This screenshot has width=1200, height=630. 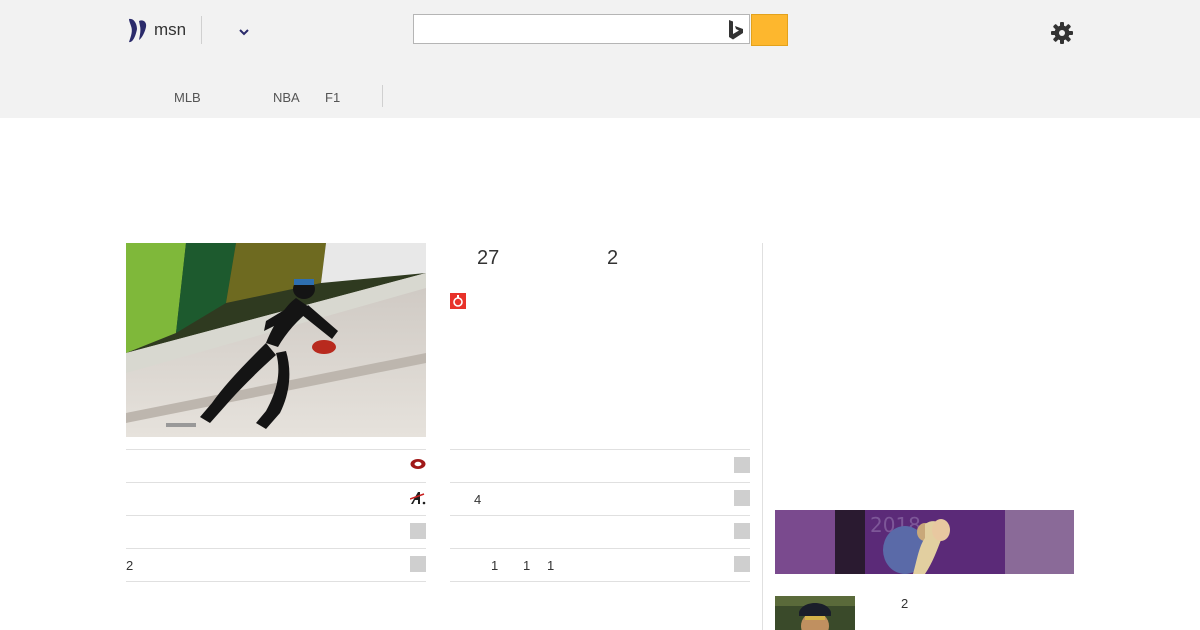 I want to click on score-home: 27, so click(x=488, y=258).